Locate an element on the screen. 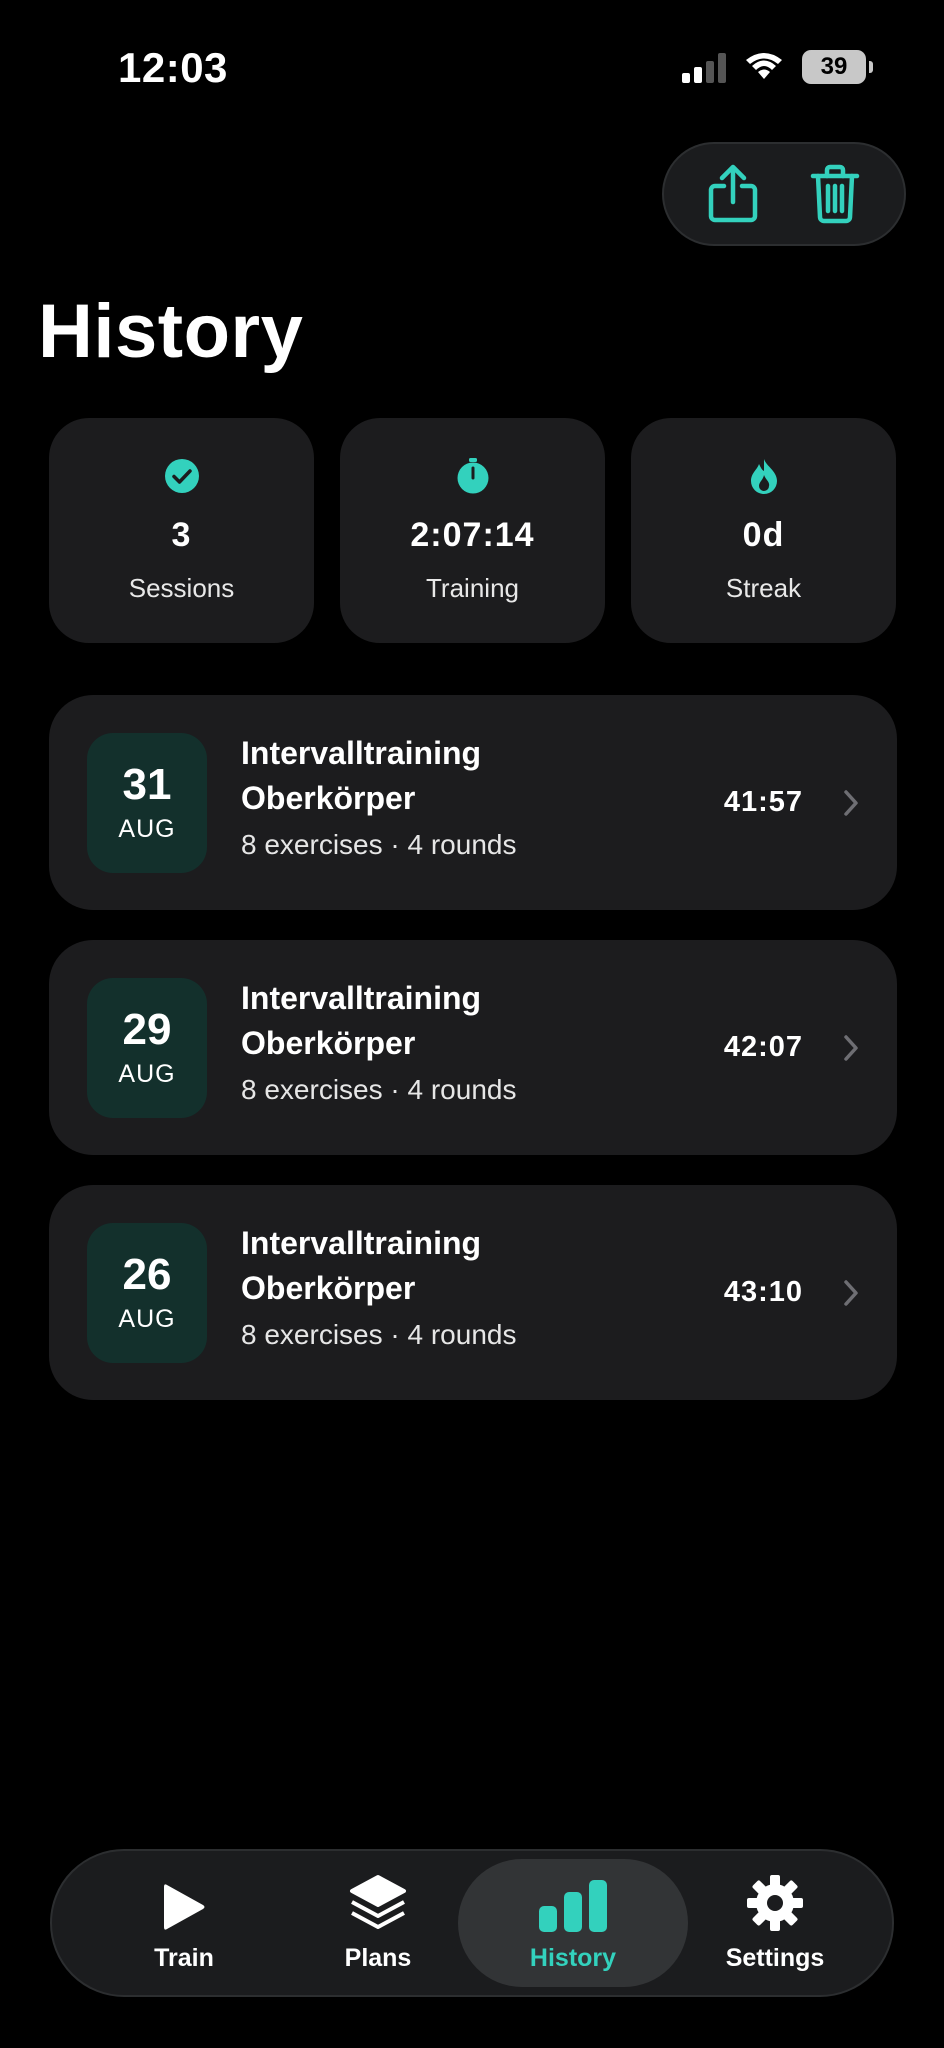  stat-card-training: 2:07:14 Training is located at coordinates (472, 530).